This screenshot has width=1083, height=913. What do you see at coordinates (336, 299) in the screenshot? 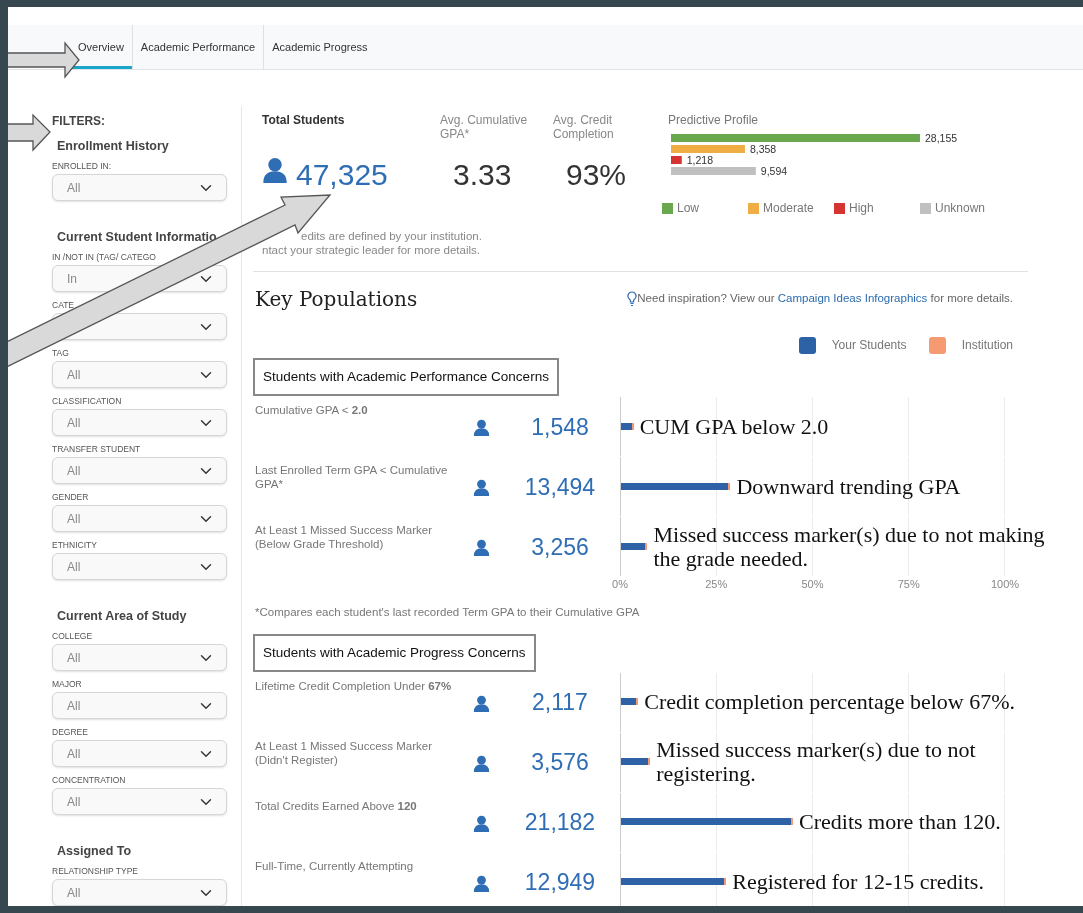
I see `section-title: Key Populations` at bounding box center [336, 299].